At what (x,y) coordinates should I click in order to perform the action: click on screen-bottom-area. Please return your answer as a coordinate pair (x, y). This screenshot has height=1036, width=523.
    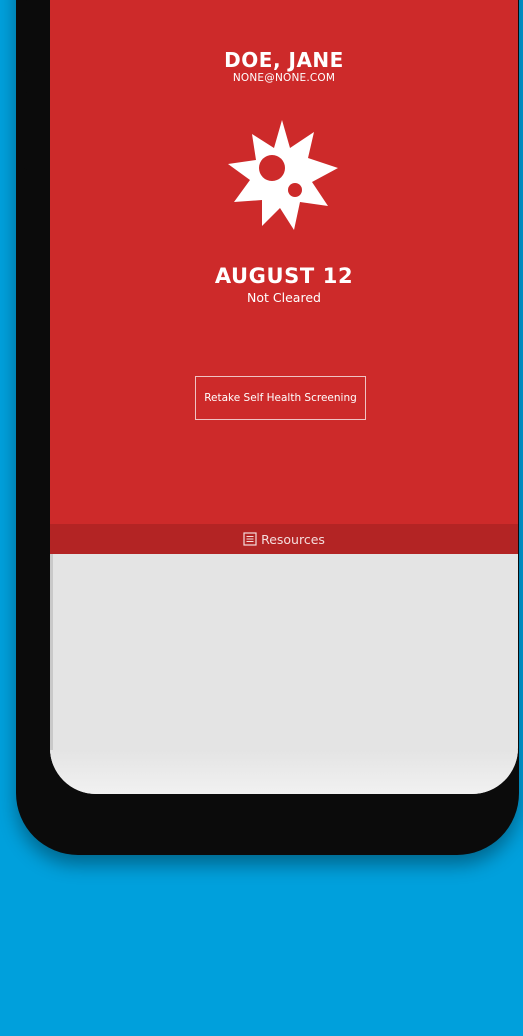
    Looking at the image, I should click on (284, 772).